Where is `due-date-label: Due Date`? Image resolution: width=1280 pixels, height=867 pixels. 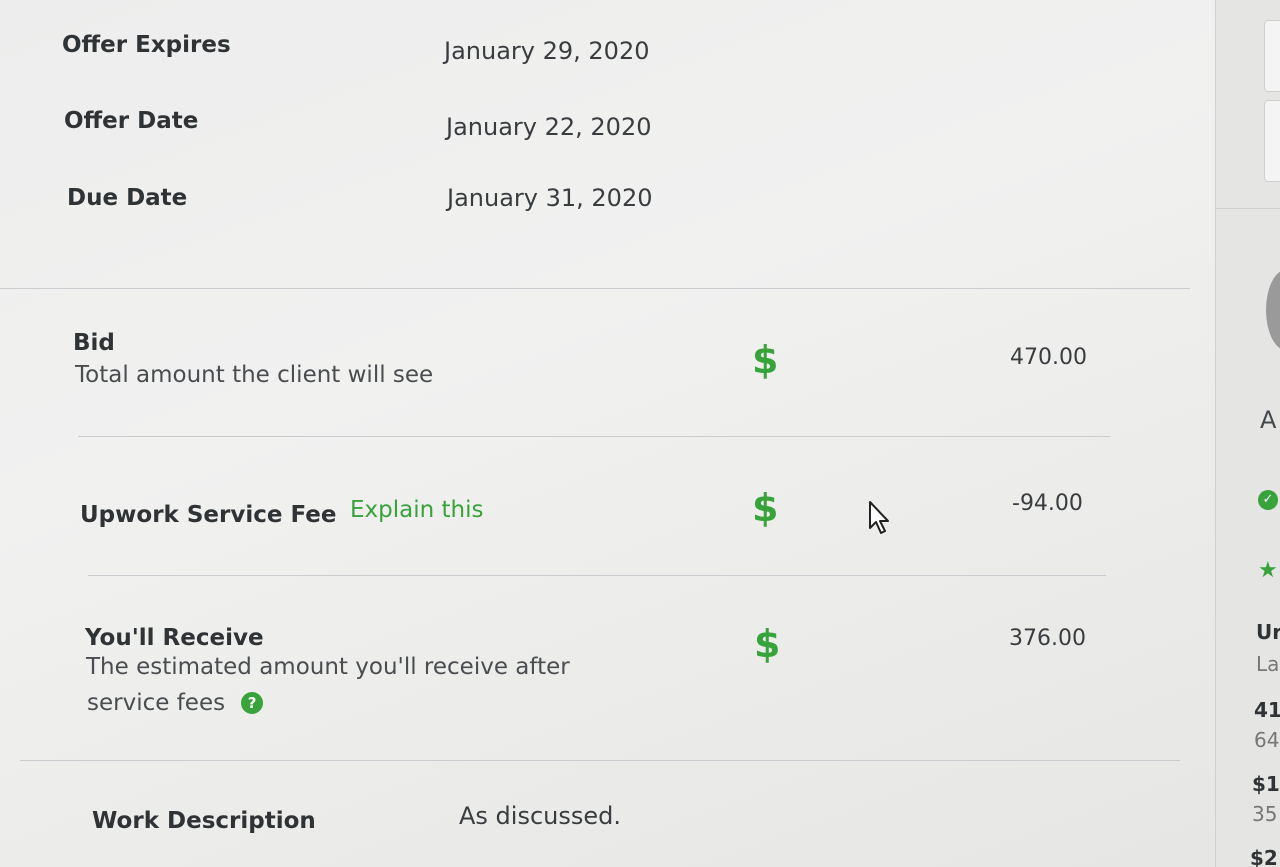
due-date-label: Due Date is located at coordinates (127, 198).